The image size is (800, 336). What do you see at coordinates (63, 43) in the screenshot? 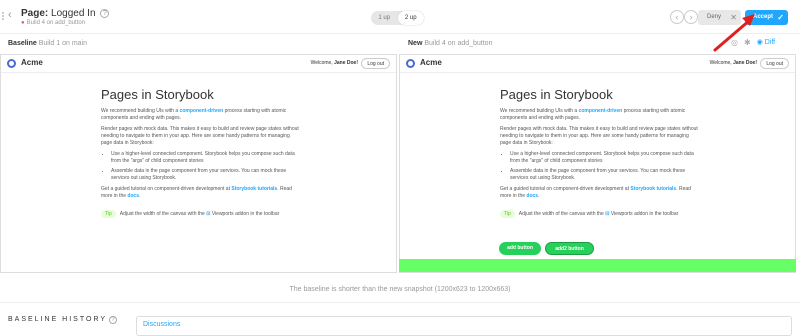
I see `baseline-build: Build 1 on main` at bounding box center [63, 43].